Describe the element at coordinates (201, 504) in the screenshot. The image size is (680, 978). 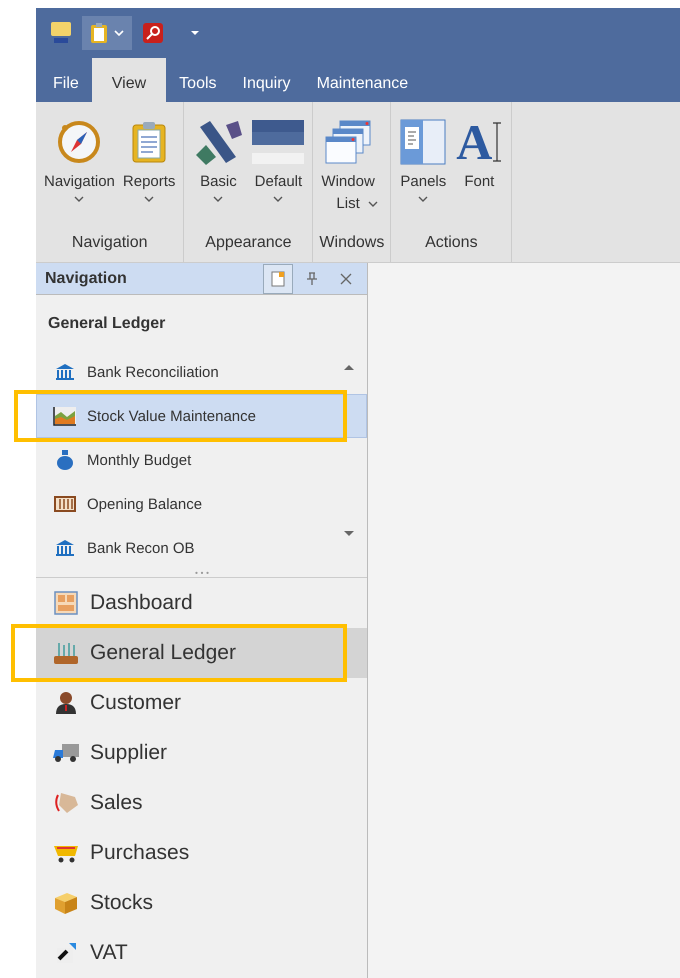
I see `navigation-item: Opening Balance` at that location.